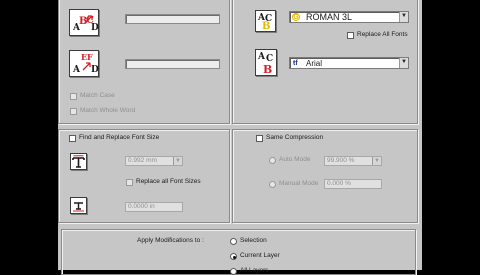 This screenshot has height=275, width=480. I want to click on apply-selection-radio, so click(233, 241).